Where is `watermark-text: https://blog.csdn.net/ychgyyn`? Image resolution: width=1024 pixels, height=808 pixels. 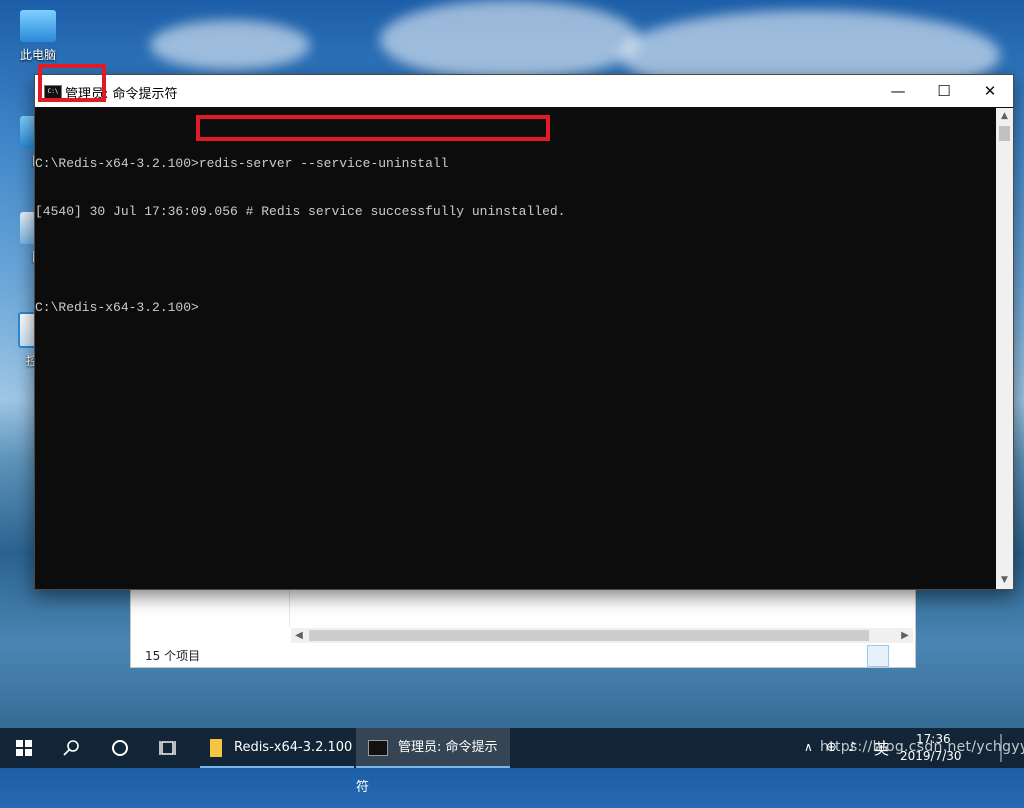
watermark-text: https://blog.csdn.net/ychgyyn is located at coordinates (922, 747).